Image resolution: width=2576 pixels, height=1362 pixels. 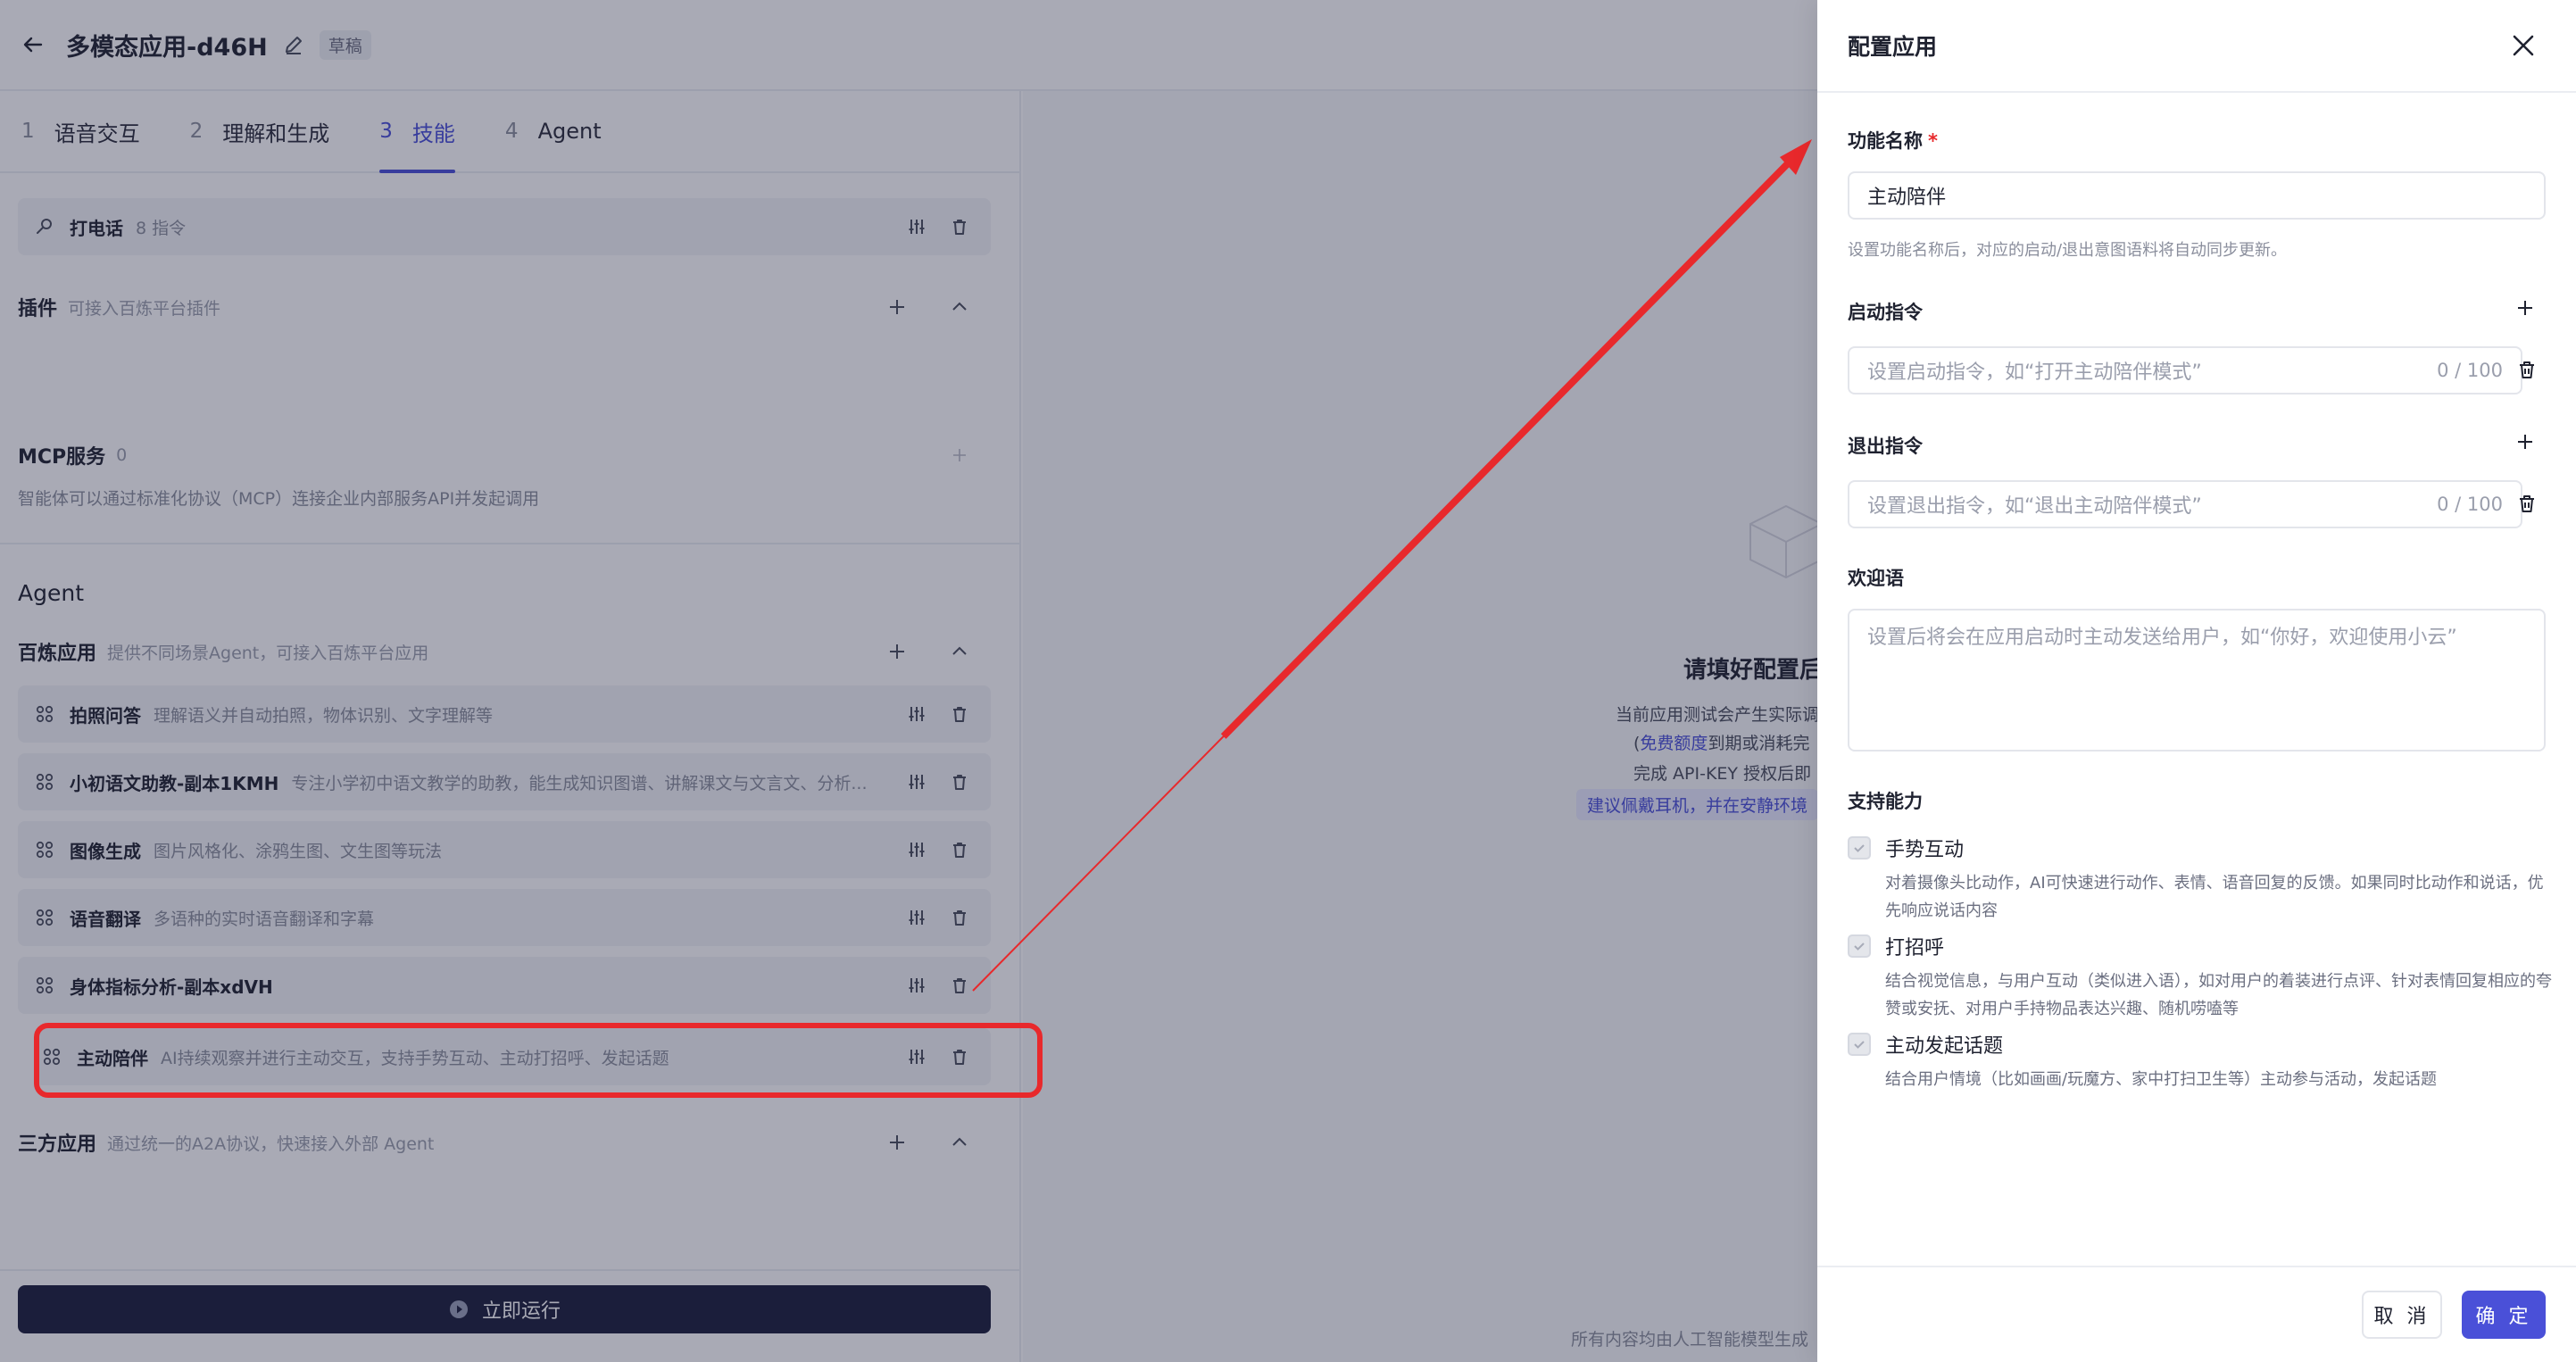 I want to click on name-hint: 设置功能名称后，对应的启动/退出意图语料将自动同步更新。, so click(x=2068, y=251).